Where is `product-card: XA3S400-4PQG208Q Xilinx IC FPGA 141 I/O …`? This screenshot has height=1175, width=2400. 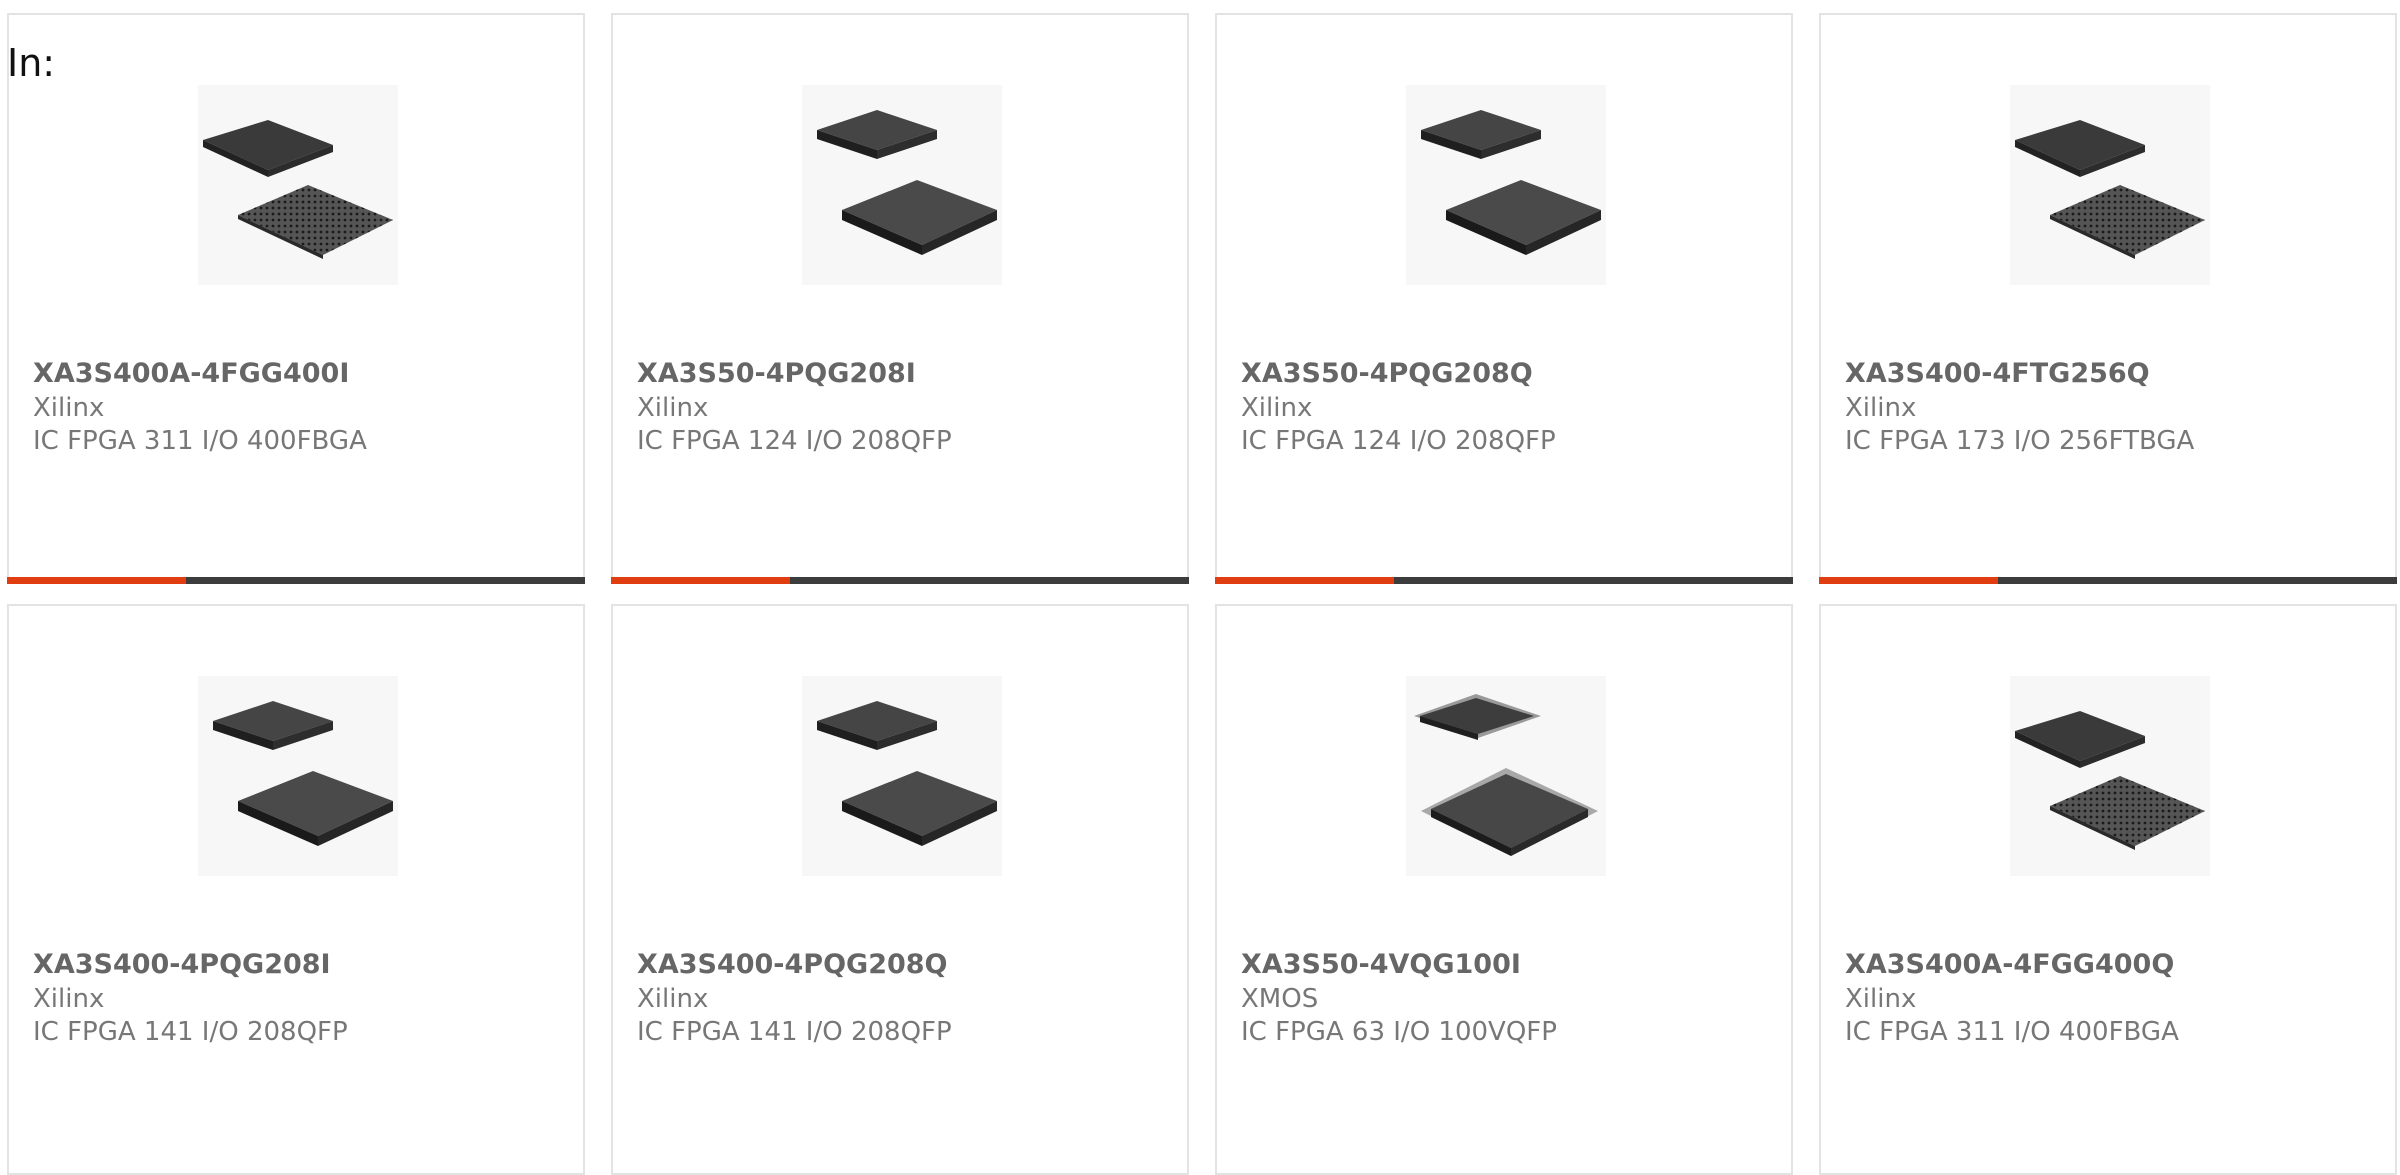
product-card: XA3S400-4PQG208Q Xilinx IC FPGA 141 I/O … is located at coordinates (900, 889).